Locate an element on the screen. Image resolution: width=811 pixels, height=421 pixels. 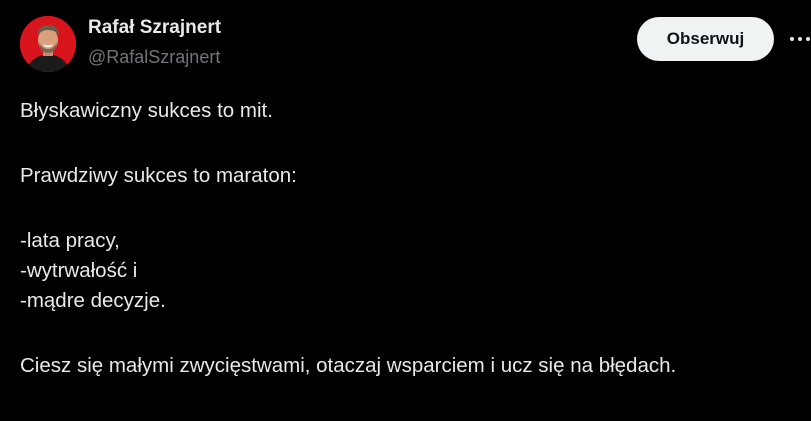
more-horizontal-icon is located at coordinates (798, 39).